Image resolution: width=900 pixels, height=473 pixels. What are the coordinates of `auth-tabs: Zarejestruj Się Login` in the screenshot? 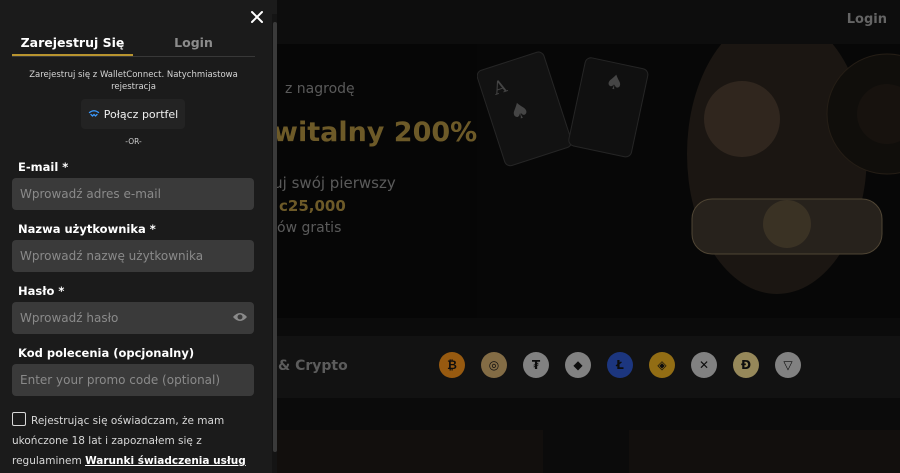 It's located at (133, 45).